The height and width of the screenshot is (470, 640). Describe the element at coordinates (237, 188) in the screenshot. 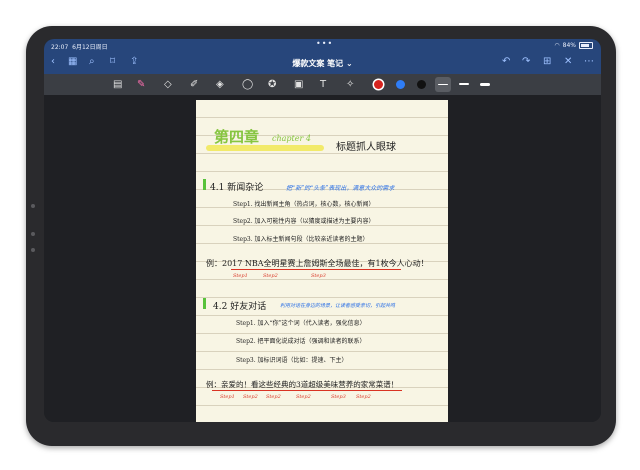

I see `section-4-1-title: 4.1 新闻杂论` at that location.